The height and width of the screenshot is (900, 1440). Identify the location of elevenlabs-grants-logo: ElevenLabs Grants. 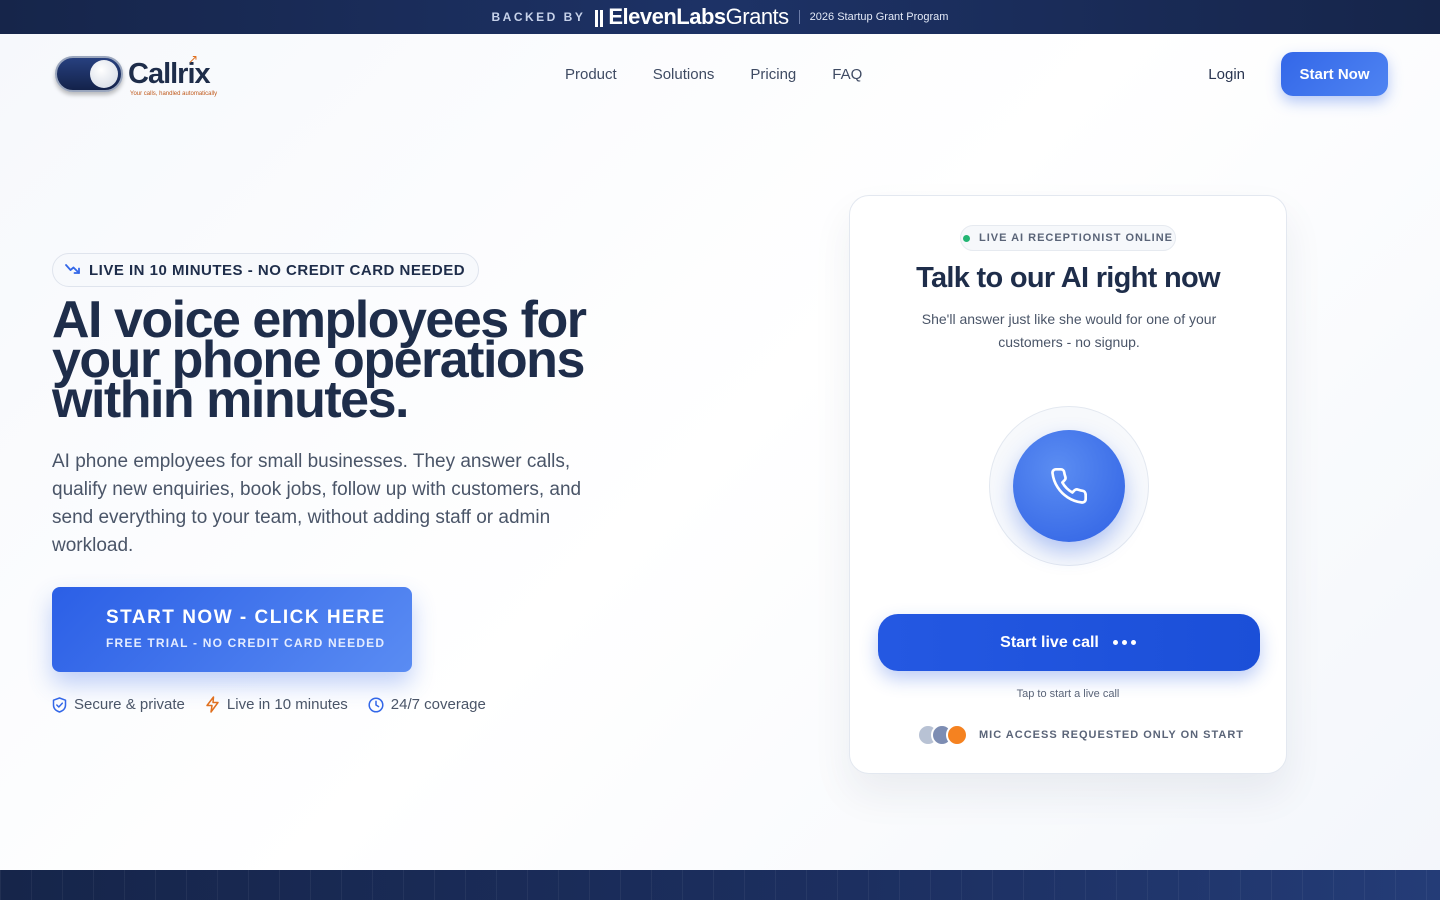
(692, 17).